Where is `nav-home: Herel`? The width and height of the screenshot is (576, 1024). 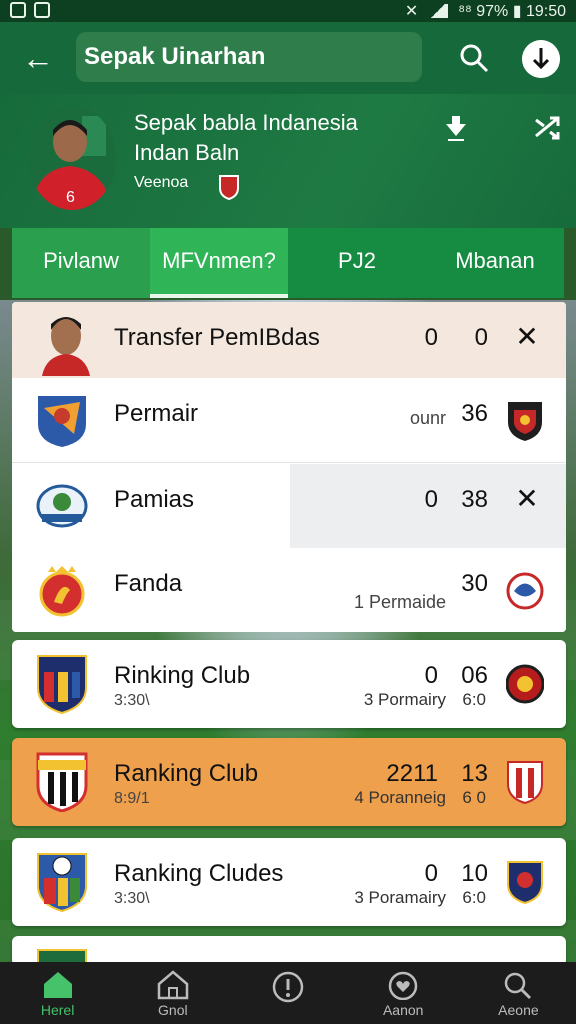 nav-home: Herel is located at coordinates (57, 993).